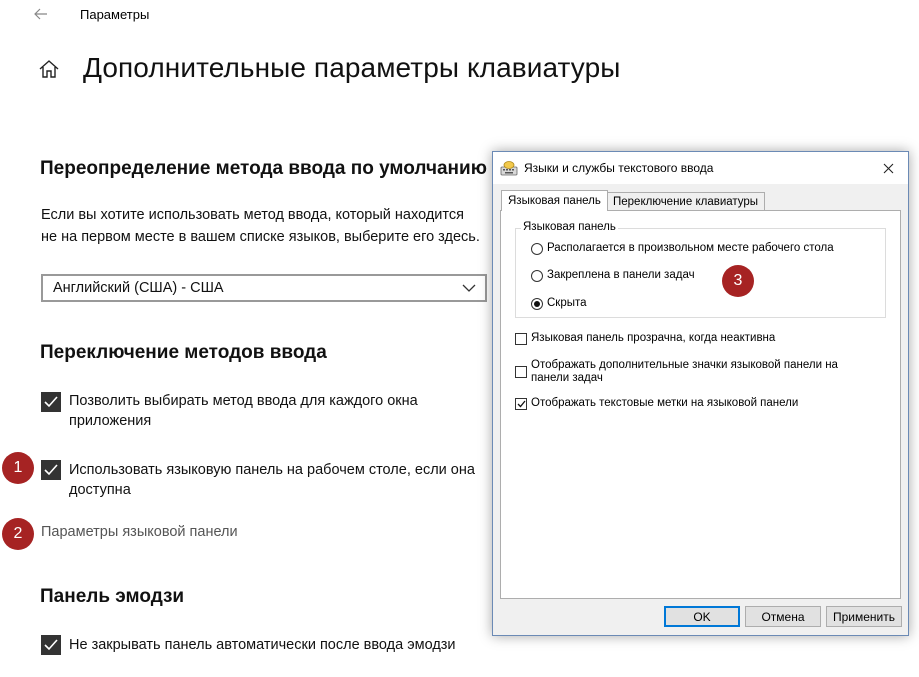 This screenshot has height=677, width=919. Describe the element at coordinates (509, 168) in the screenshot. I see `keyboard-icon` at that location.